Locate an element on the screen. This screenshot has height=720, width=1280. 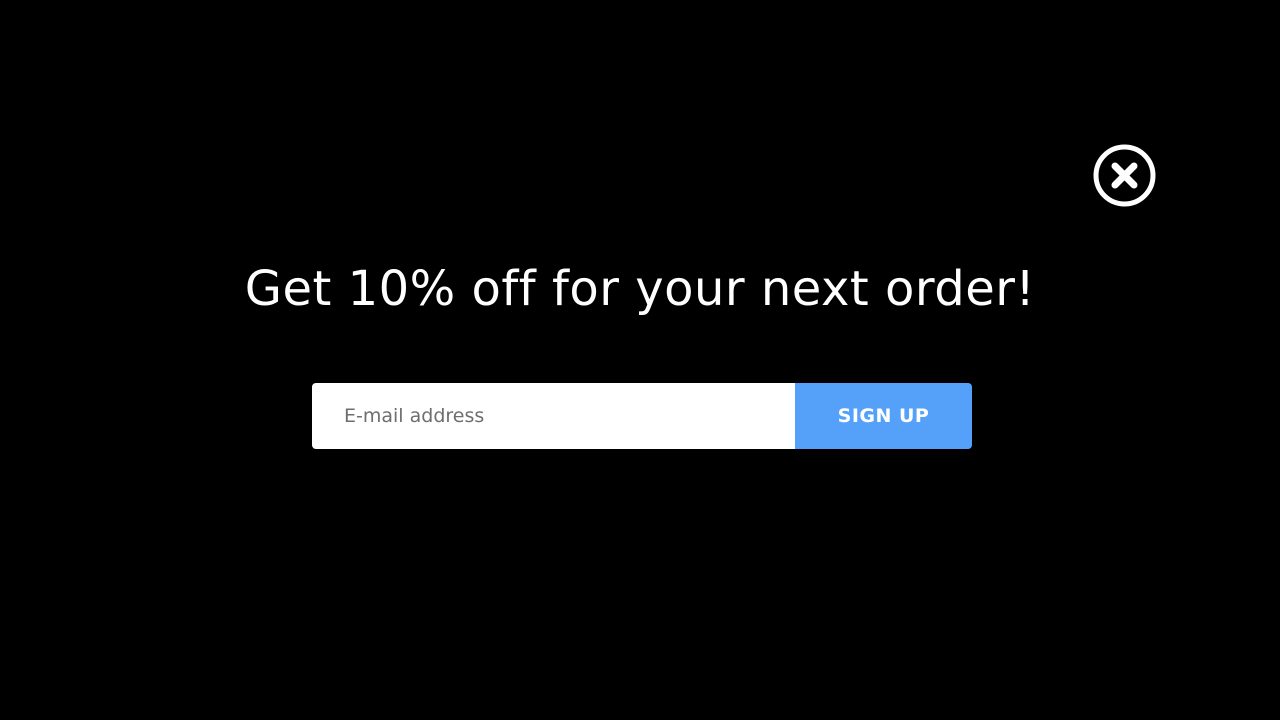
close-circle-icon is located at coordinates (1124, 175).